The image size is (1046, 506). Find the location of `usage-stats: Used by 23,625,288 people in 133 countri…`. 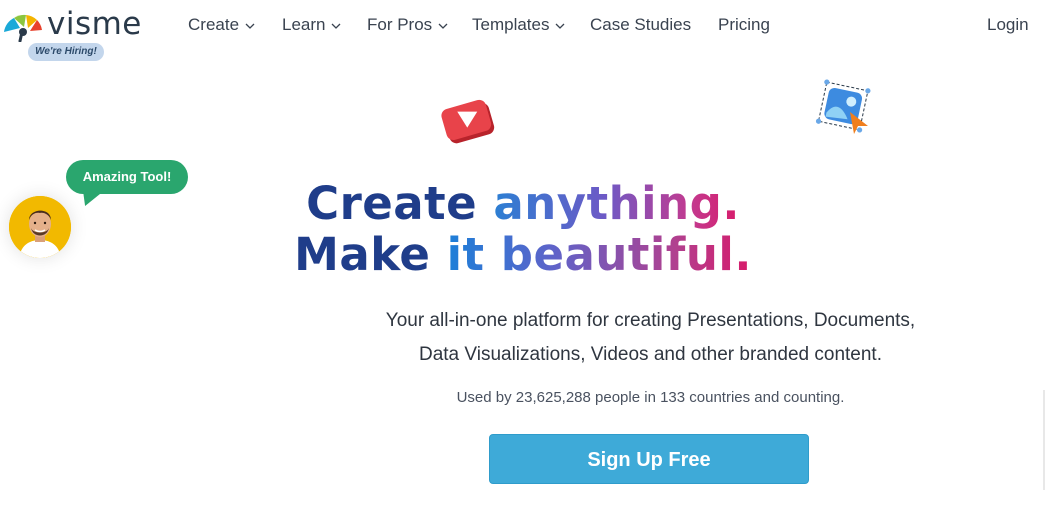

usage-stats: Used by 23,625,288 people in 133 countri… is located at coordinates (650, 397).